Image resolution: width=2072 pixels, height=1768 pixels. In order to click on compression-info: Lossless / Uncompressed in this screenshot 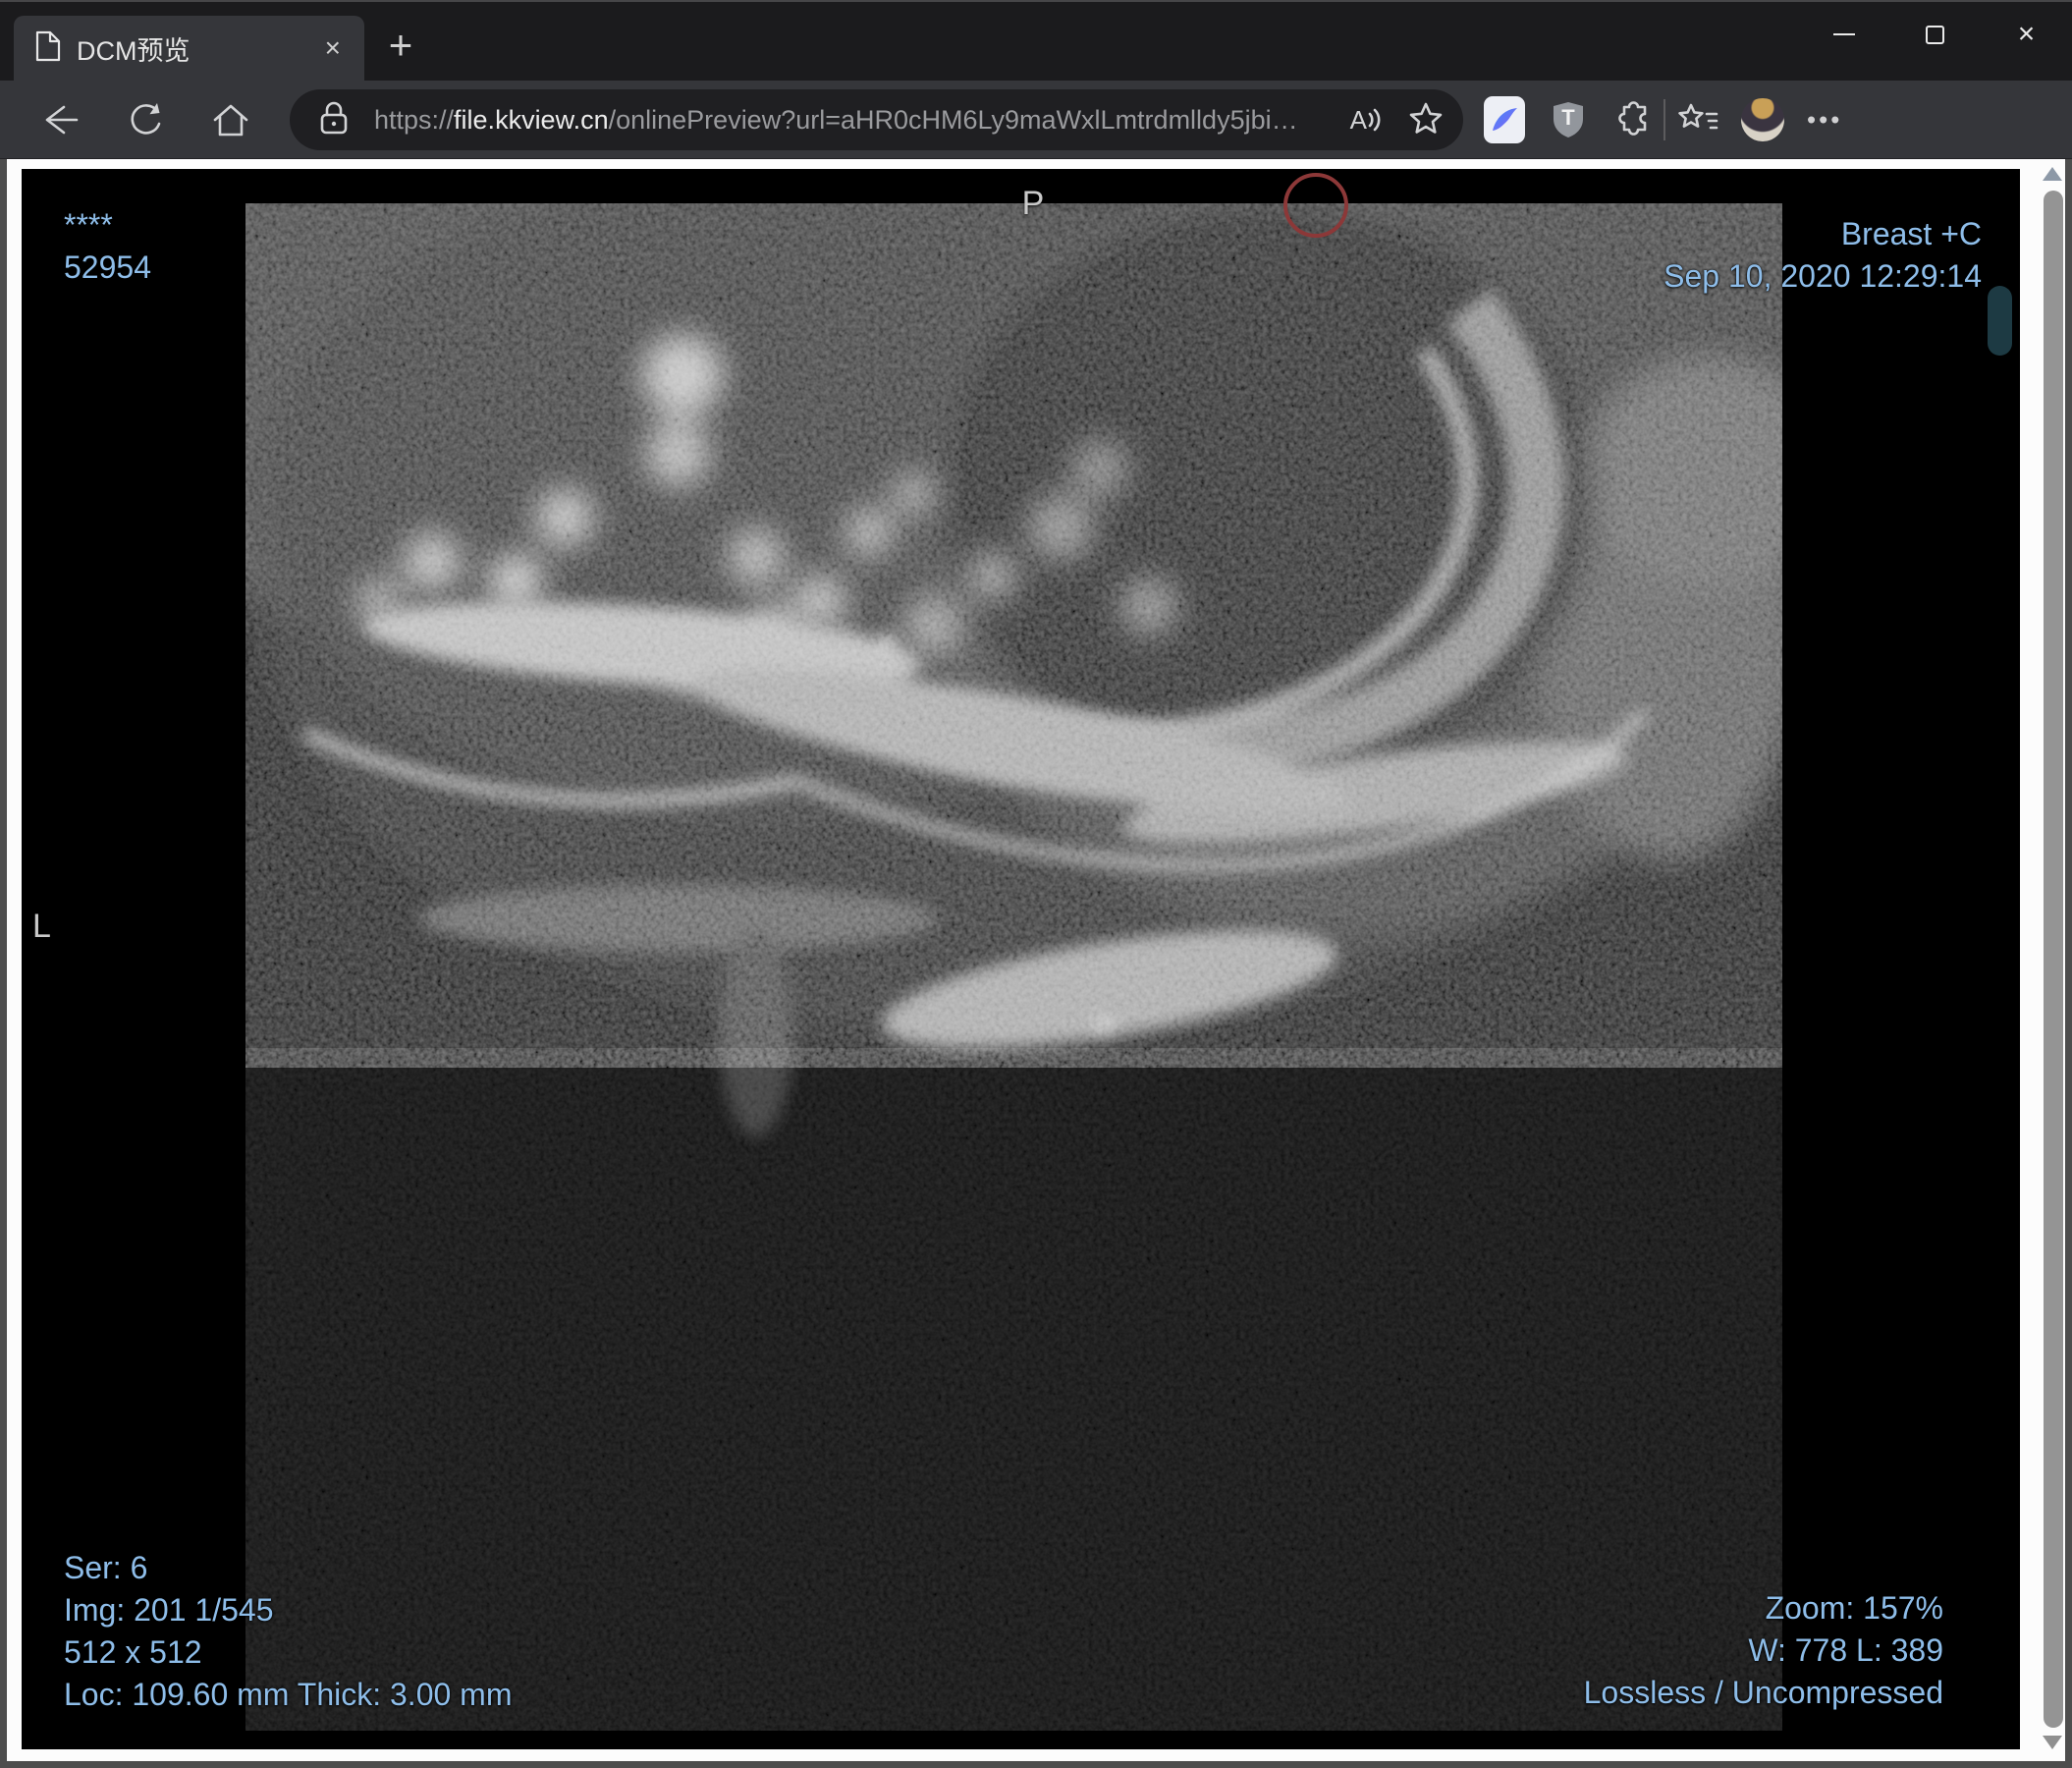, I will do `click(1763, 1692)`.